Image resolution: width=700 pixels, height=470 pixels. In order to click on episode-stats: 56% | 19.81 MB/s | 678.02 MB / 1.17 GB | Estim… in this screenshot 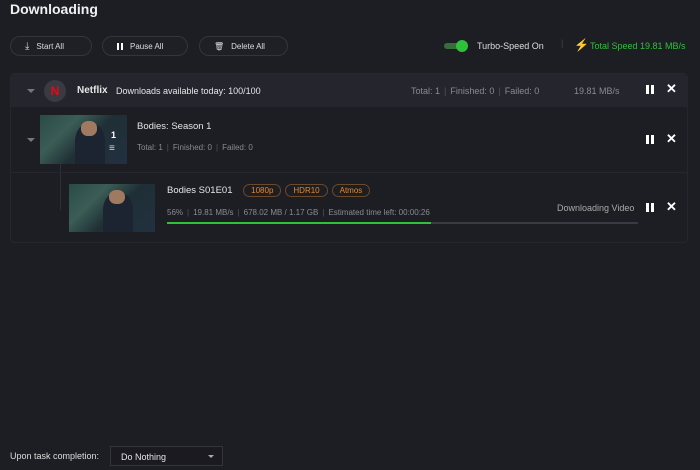, I will do `click(298, 212)`.